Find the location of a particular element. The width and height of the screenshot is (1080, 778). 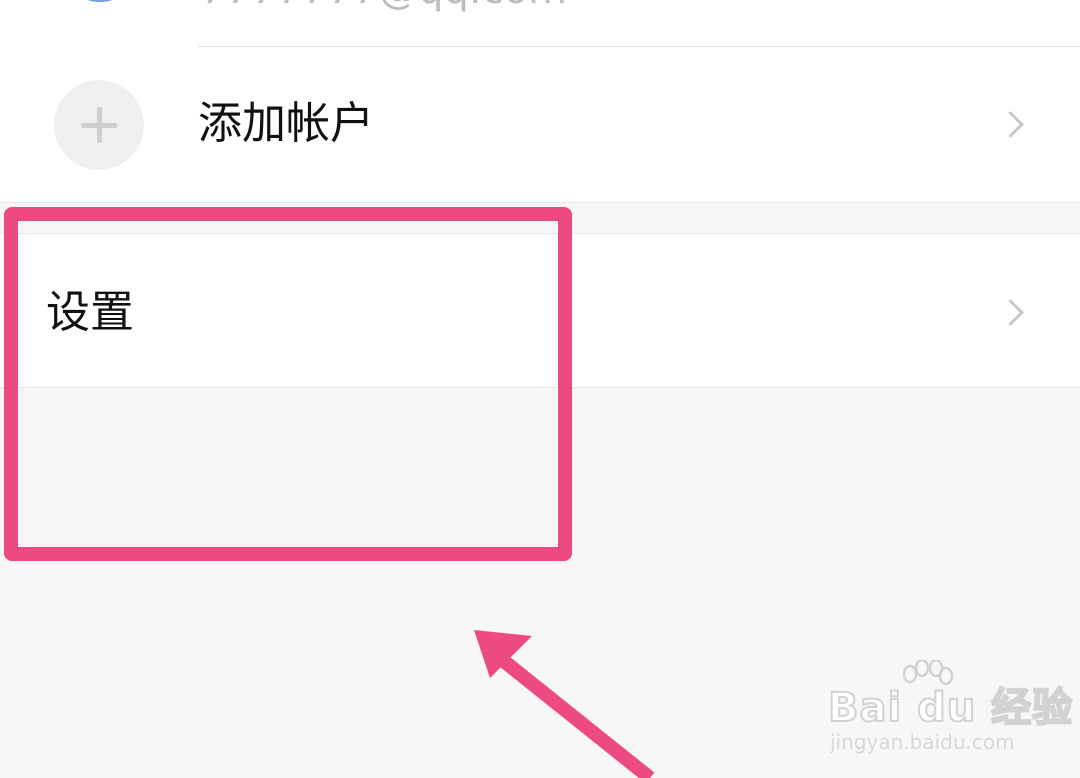

account-avatar is located at coordinates (100, 1).